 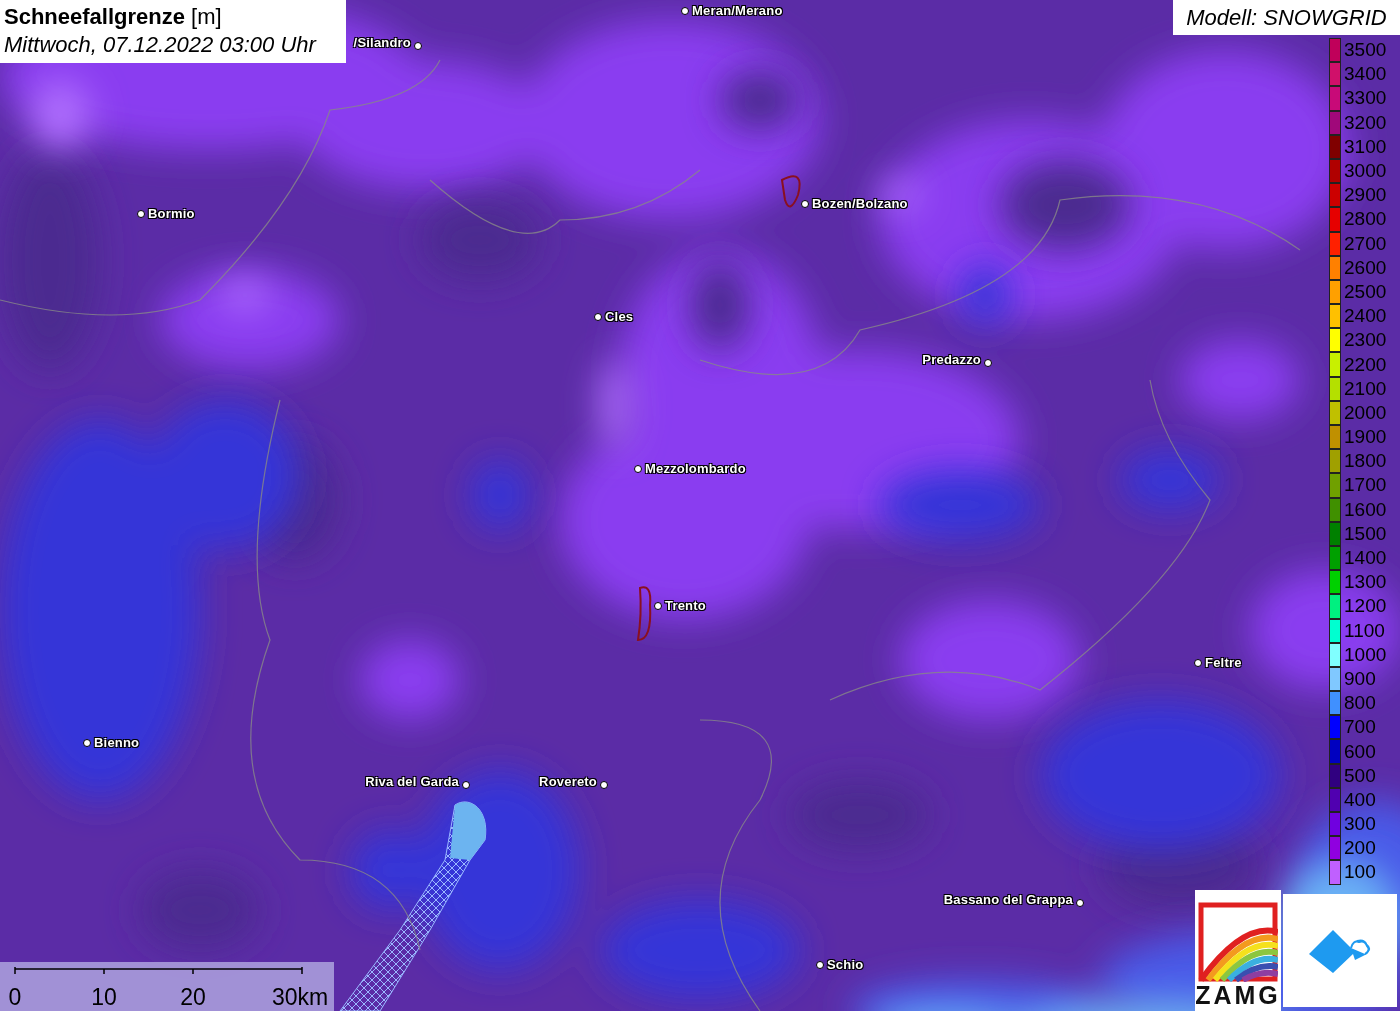 What do you see at coordinates (737, 10) in the screenshot?
I see `city-label: Meran/Merano` at bounding box center [737, 10].